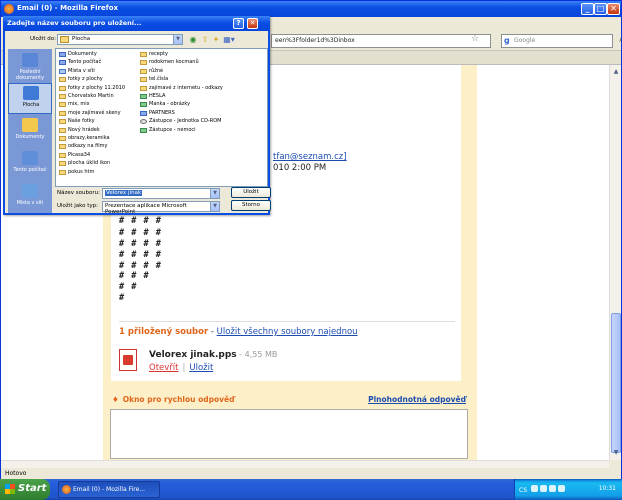 Image resolution: width=622 pixels, height=500 pixels. I want to click on file-item: obrazy,keramika, so click(84, 138).